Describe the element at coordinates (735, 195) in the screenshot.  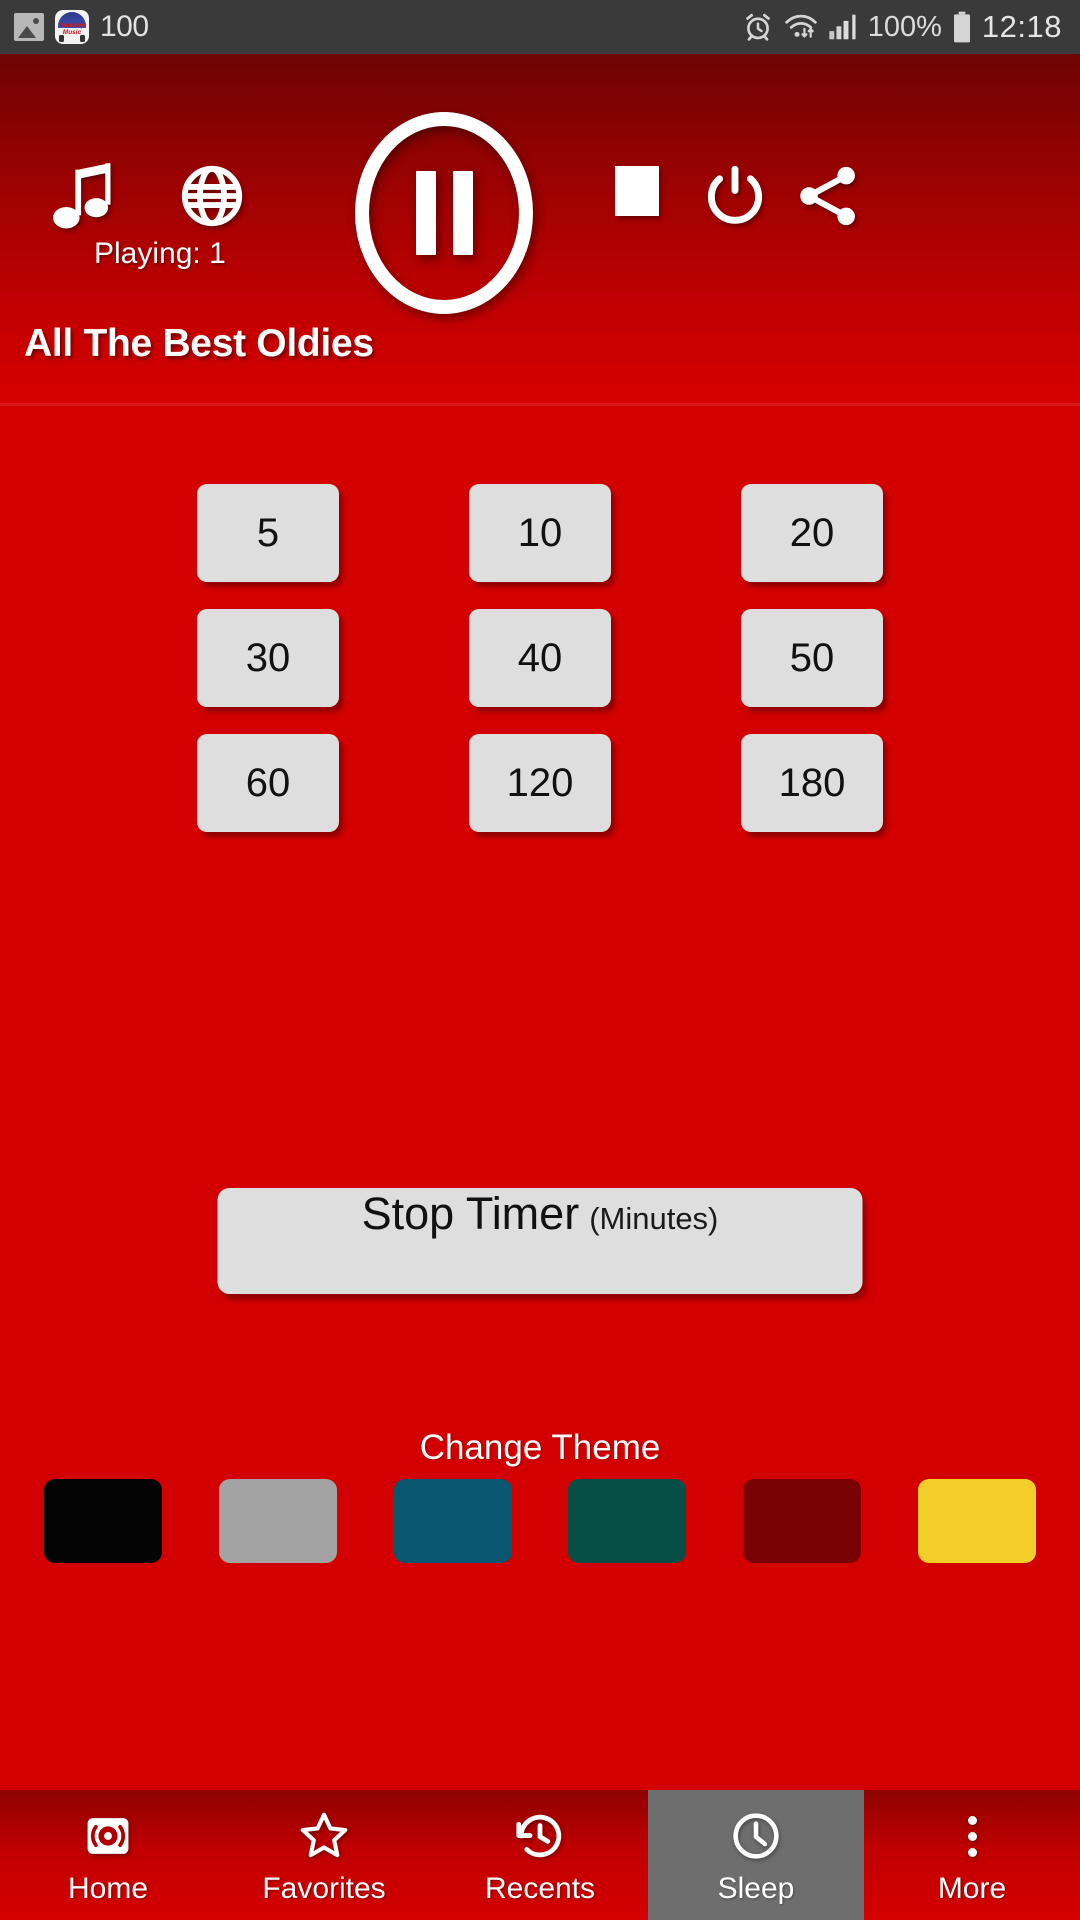
I see `power-icon` at that location.